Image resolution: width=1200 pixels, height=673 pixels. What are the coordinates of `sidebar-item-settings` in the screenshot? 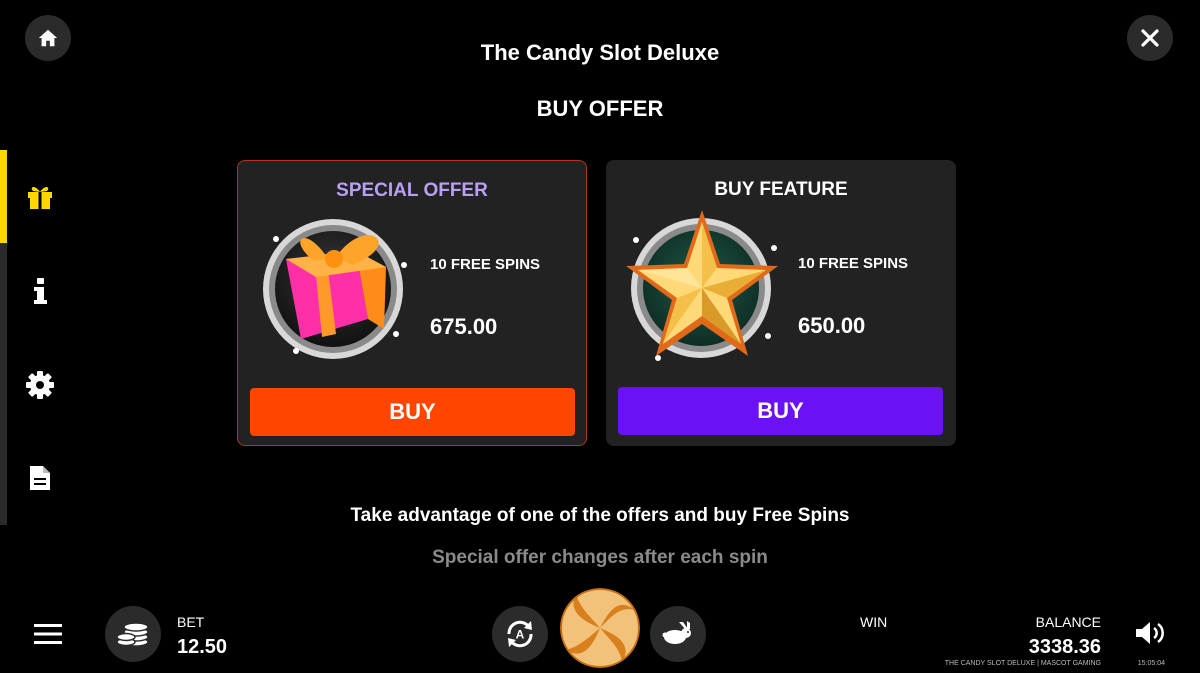 It's located at (40, 385).